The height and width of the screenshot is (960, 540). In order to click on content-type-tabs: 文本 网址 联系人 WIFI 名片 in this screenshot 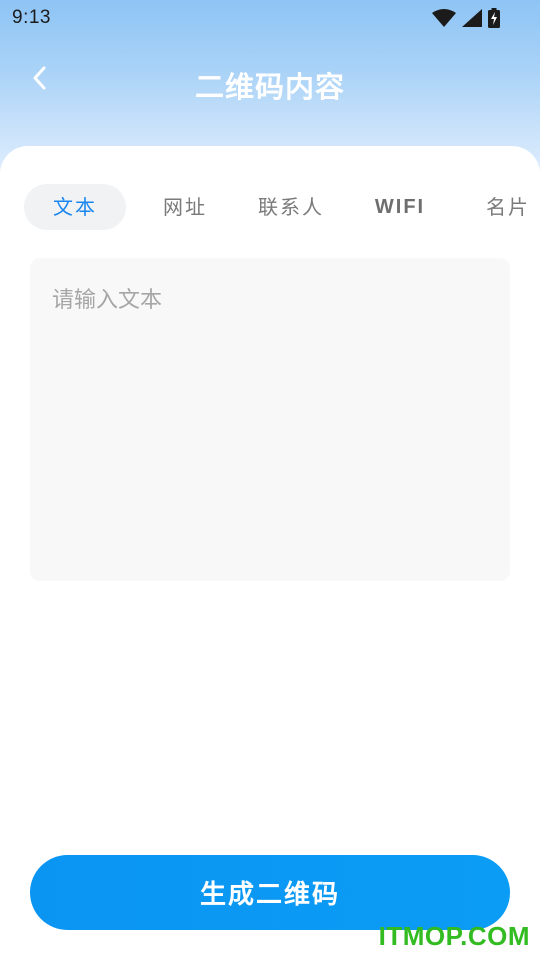, I will do `click(270, 207)`.